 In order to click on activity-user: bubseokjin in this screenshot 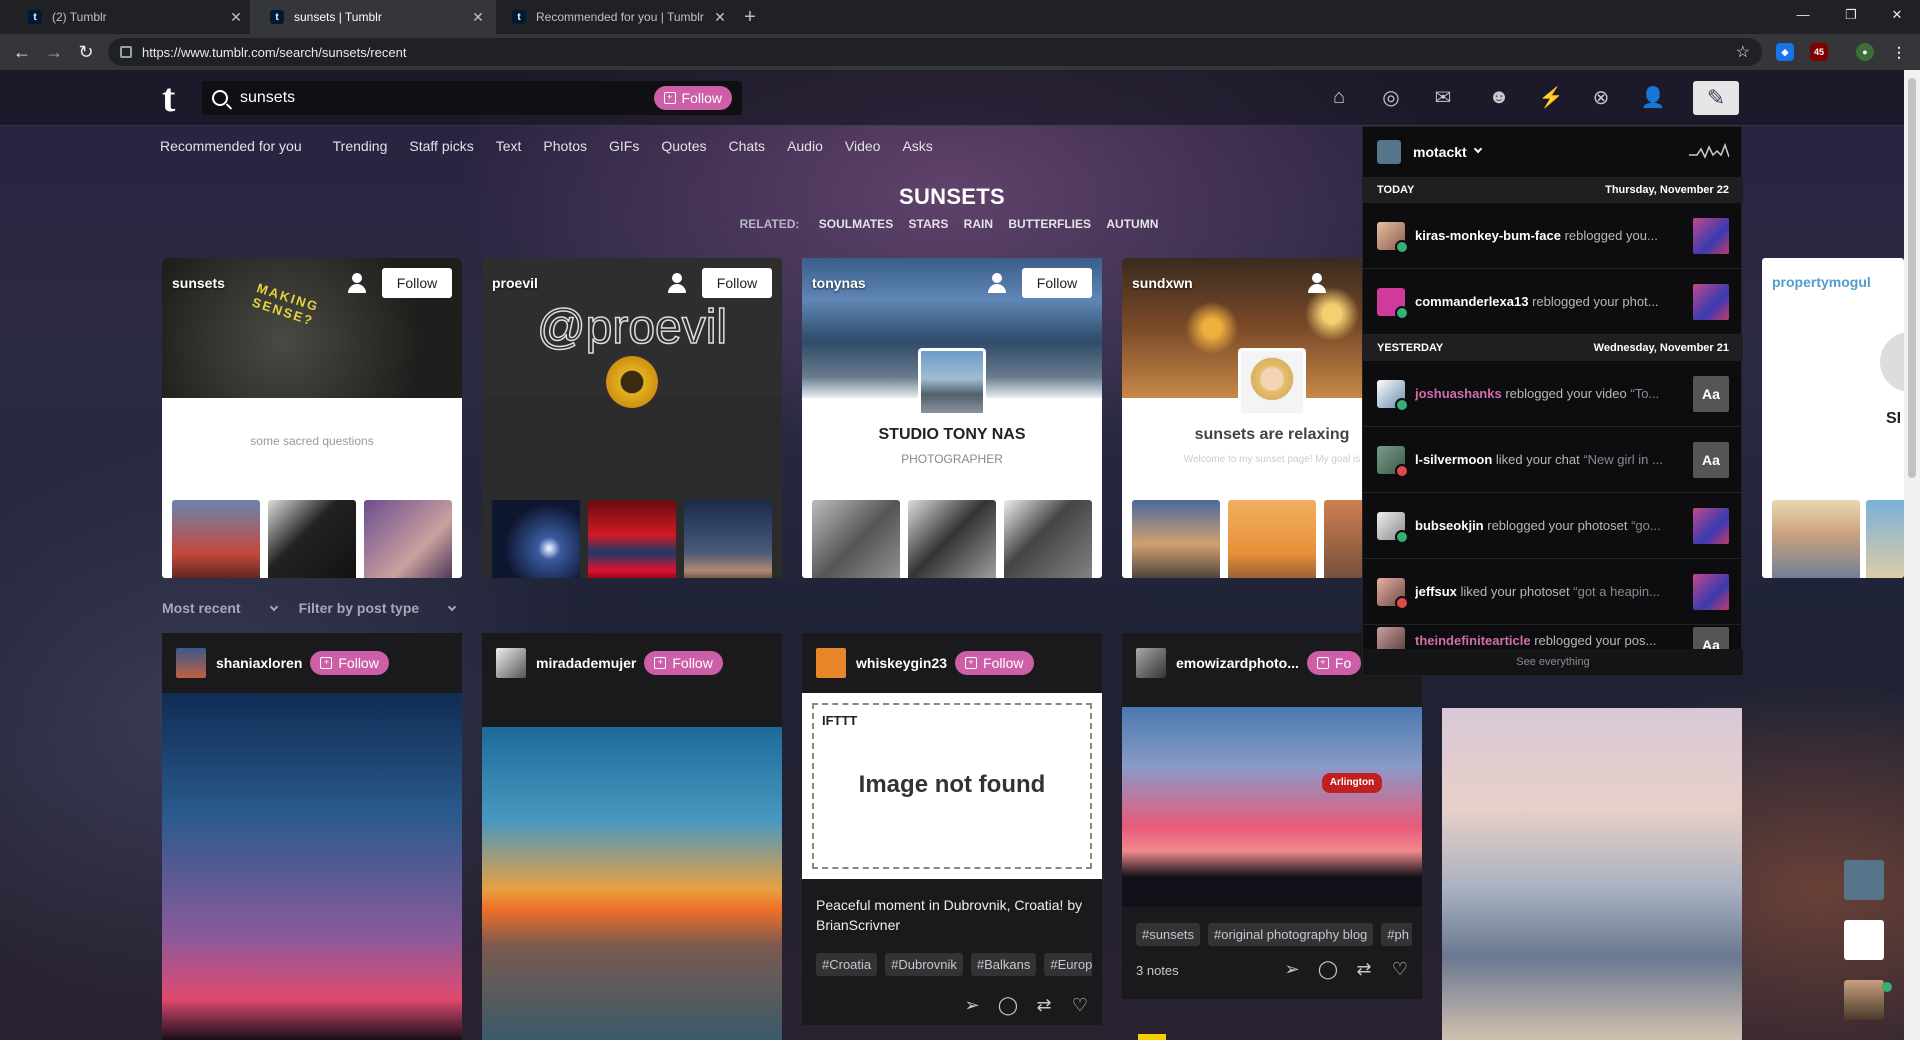, I will do `click(1449, 525)`.